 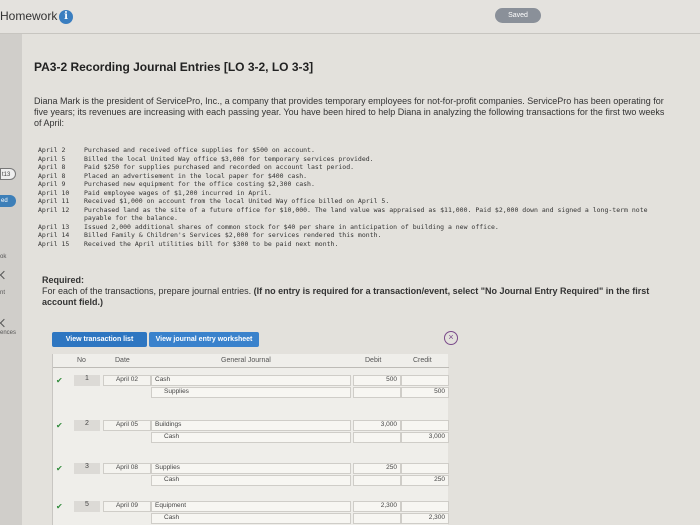 What do you see at coordinates (518, 15) in the screenshot?
I see `saved-badge: Saved` at bounding box center [518, 15].